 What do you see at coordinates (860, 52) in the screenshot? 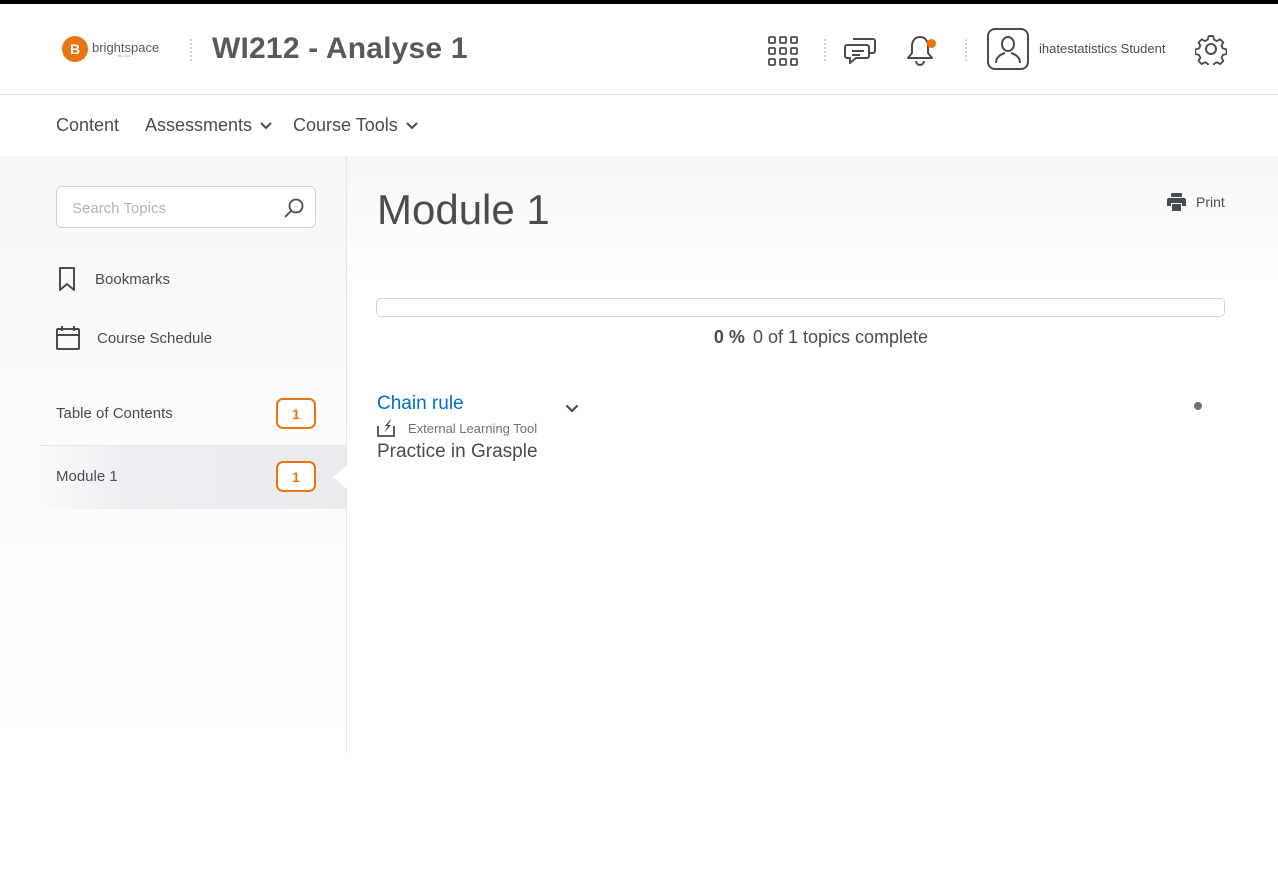
I see `chat-icon` at bounding box center [860, 52].